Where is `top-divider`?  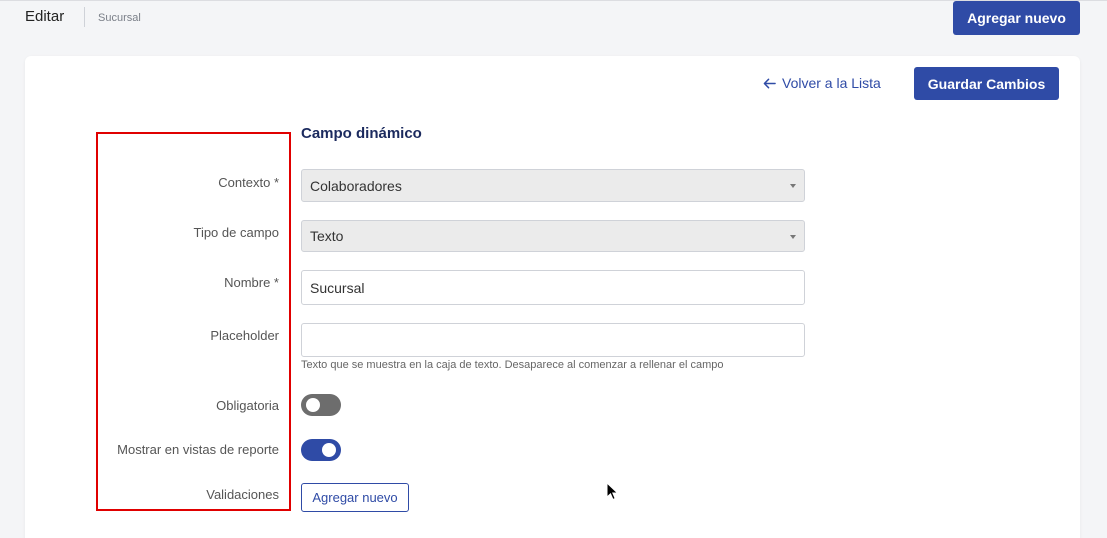 top-divider is located at coordinates (553, 0).